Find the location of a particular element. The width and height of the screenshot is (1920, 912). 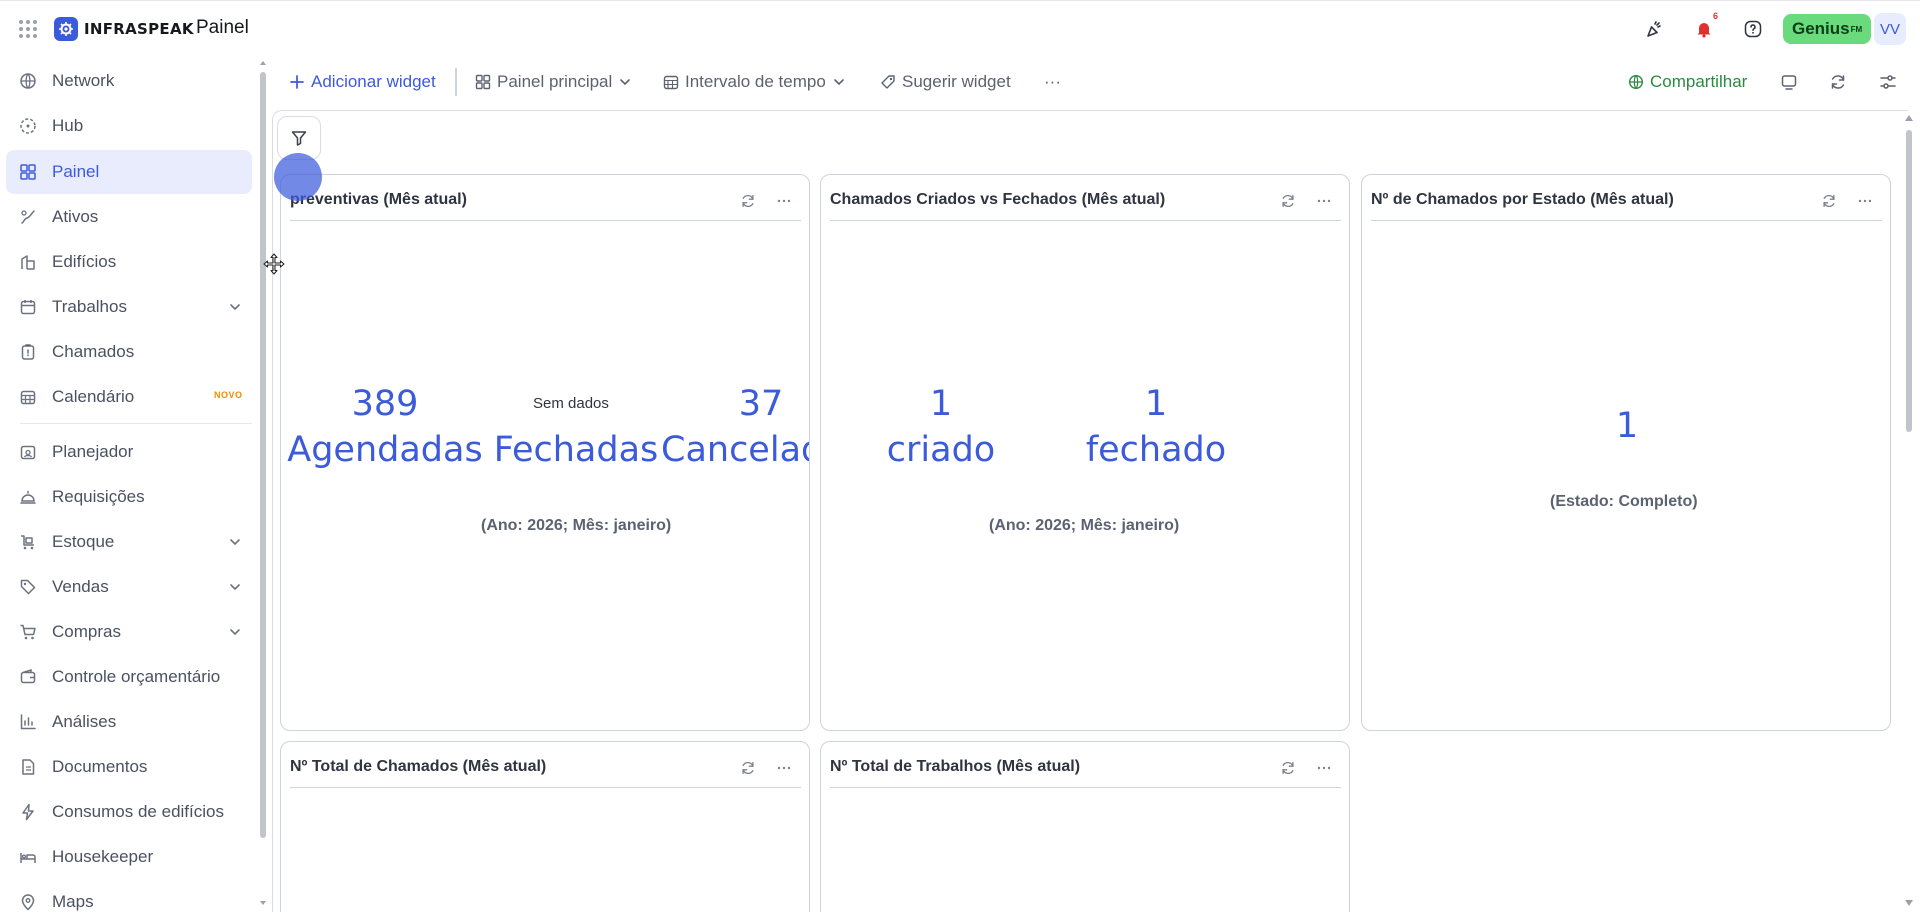

help-icon is located at coordinates (1753, 29).